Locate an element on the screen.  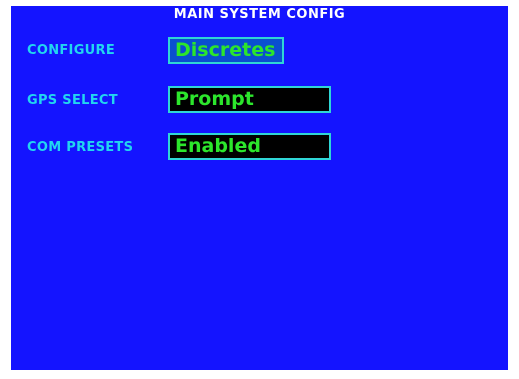
configure-label: CONFIGURE is located at coordinates (71, 50).